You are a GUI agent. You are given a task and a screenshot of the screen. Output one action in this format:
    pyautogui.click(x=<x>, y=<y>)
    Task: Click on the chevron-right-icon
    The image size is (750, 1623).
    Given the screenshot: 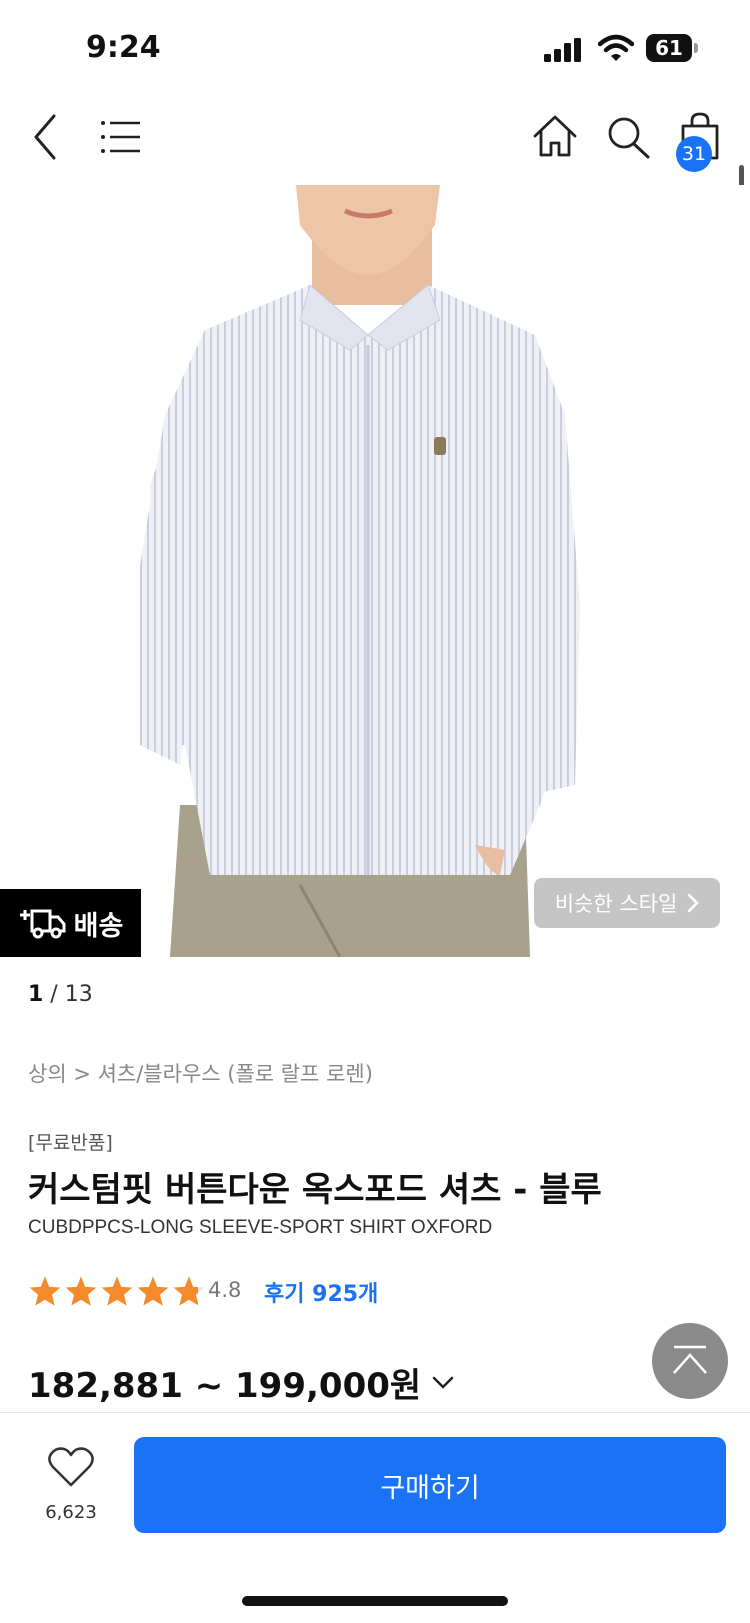 What is the action you would take?
    pyautogui.click(x=694, y=903)
    